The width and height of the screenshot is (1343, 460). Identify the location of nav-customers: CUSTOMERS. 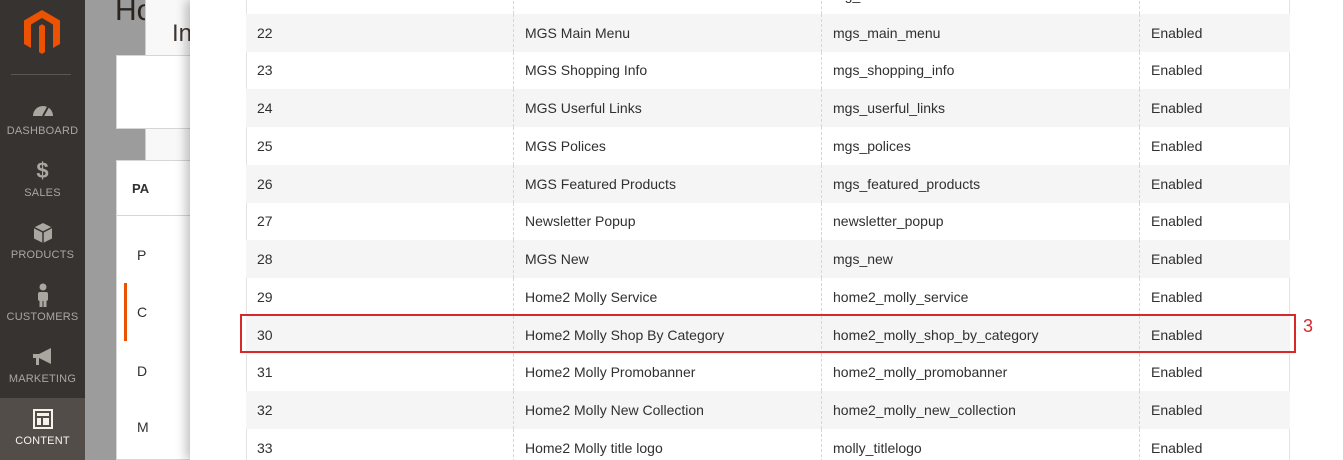
(42, 305).